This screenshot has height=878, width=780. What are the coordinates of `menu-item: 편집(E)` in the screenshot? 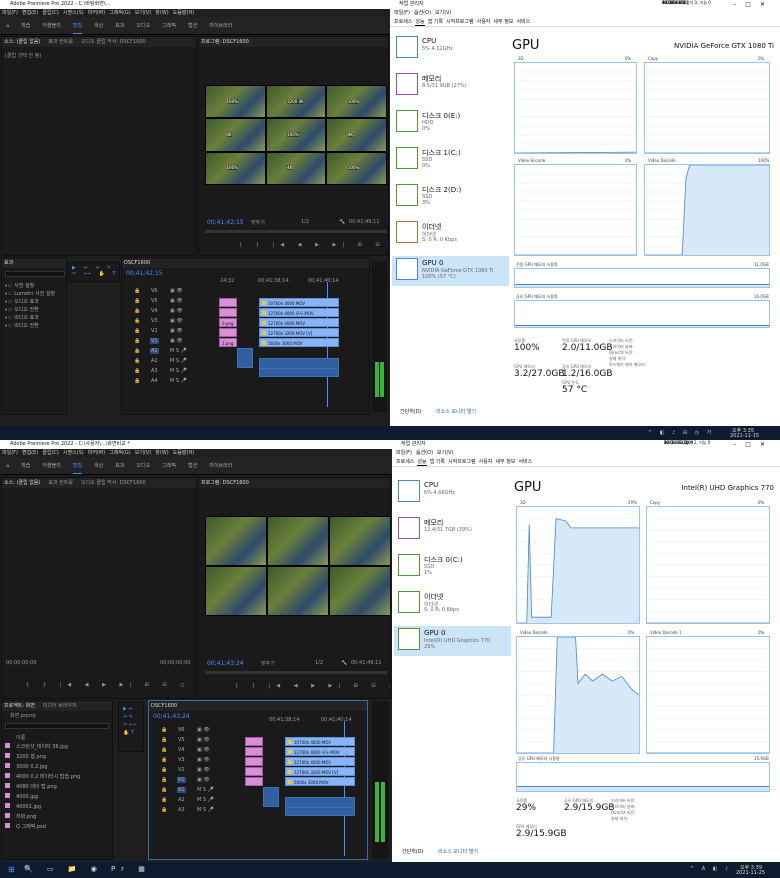 It's located at (30, 13).